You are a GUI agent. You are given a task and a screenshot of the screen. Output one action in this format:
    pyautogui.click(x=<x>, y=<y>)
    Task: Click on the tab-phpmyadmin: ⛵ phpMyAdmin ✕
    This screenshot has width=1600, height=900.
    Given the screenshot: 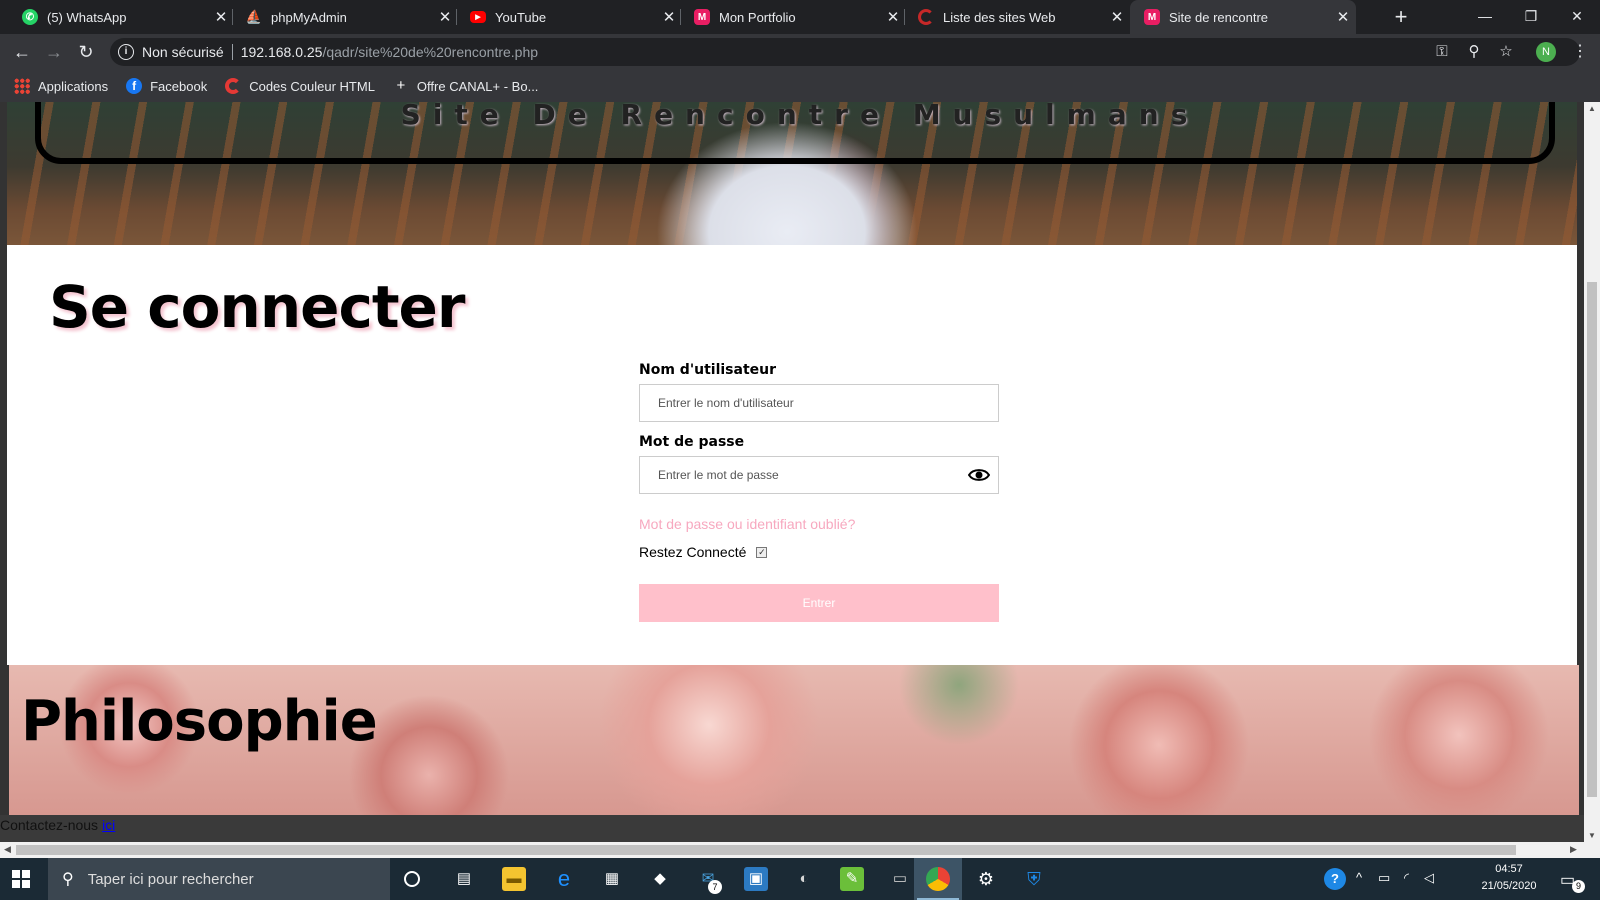 What is the action you would take?
    pyautogui.click(x=345, y=17)
    